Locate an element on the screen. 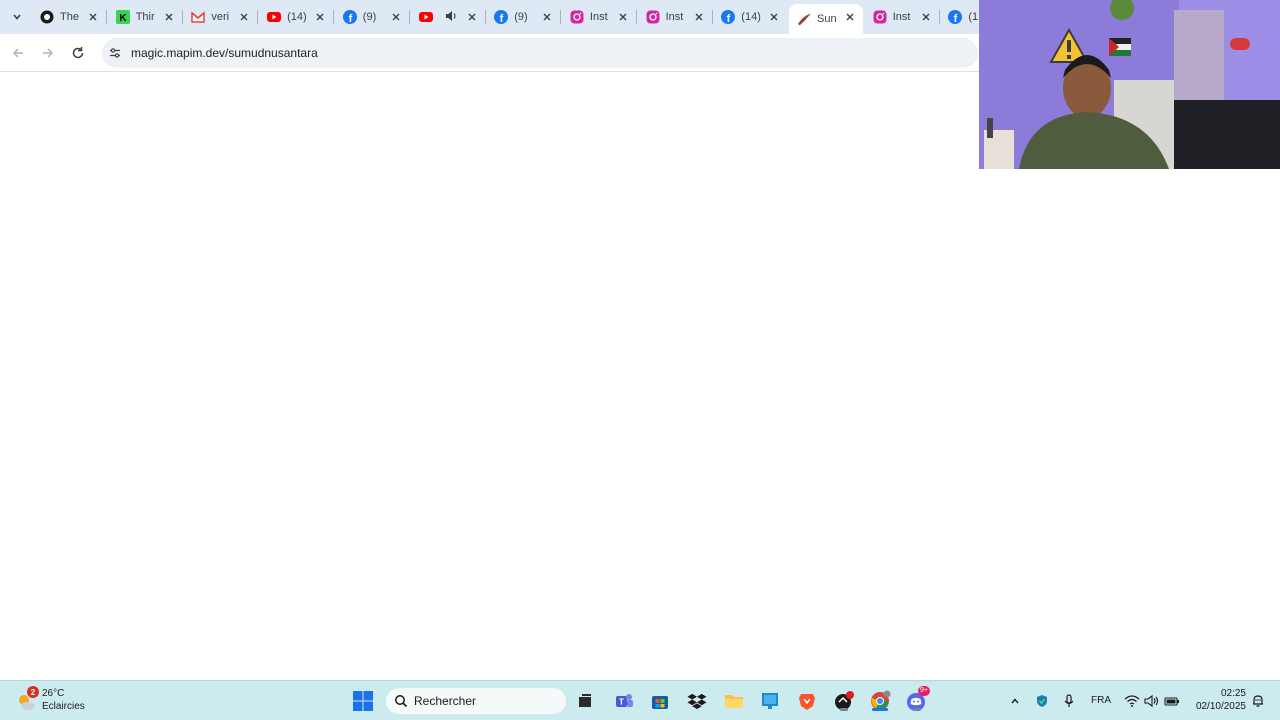 This screenshot has width=1280, height=720. bell-icon is located at coordinates (1258, 701).